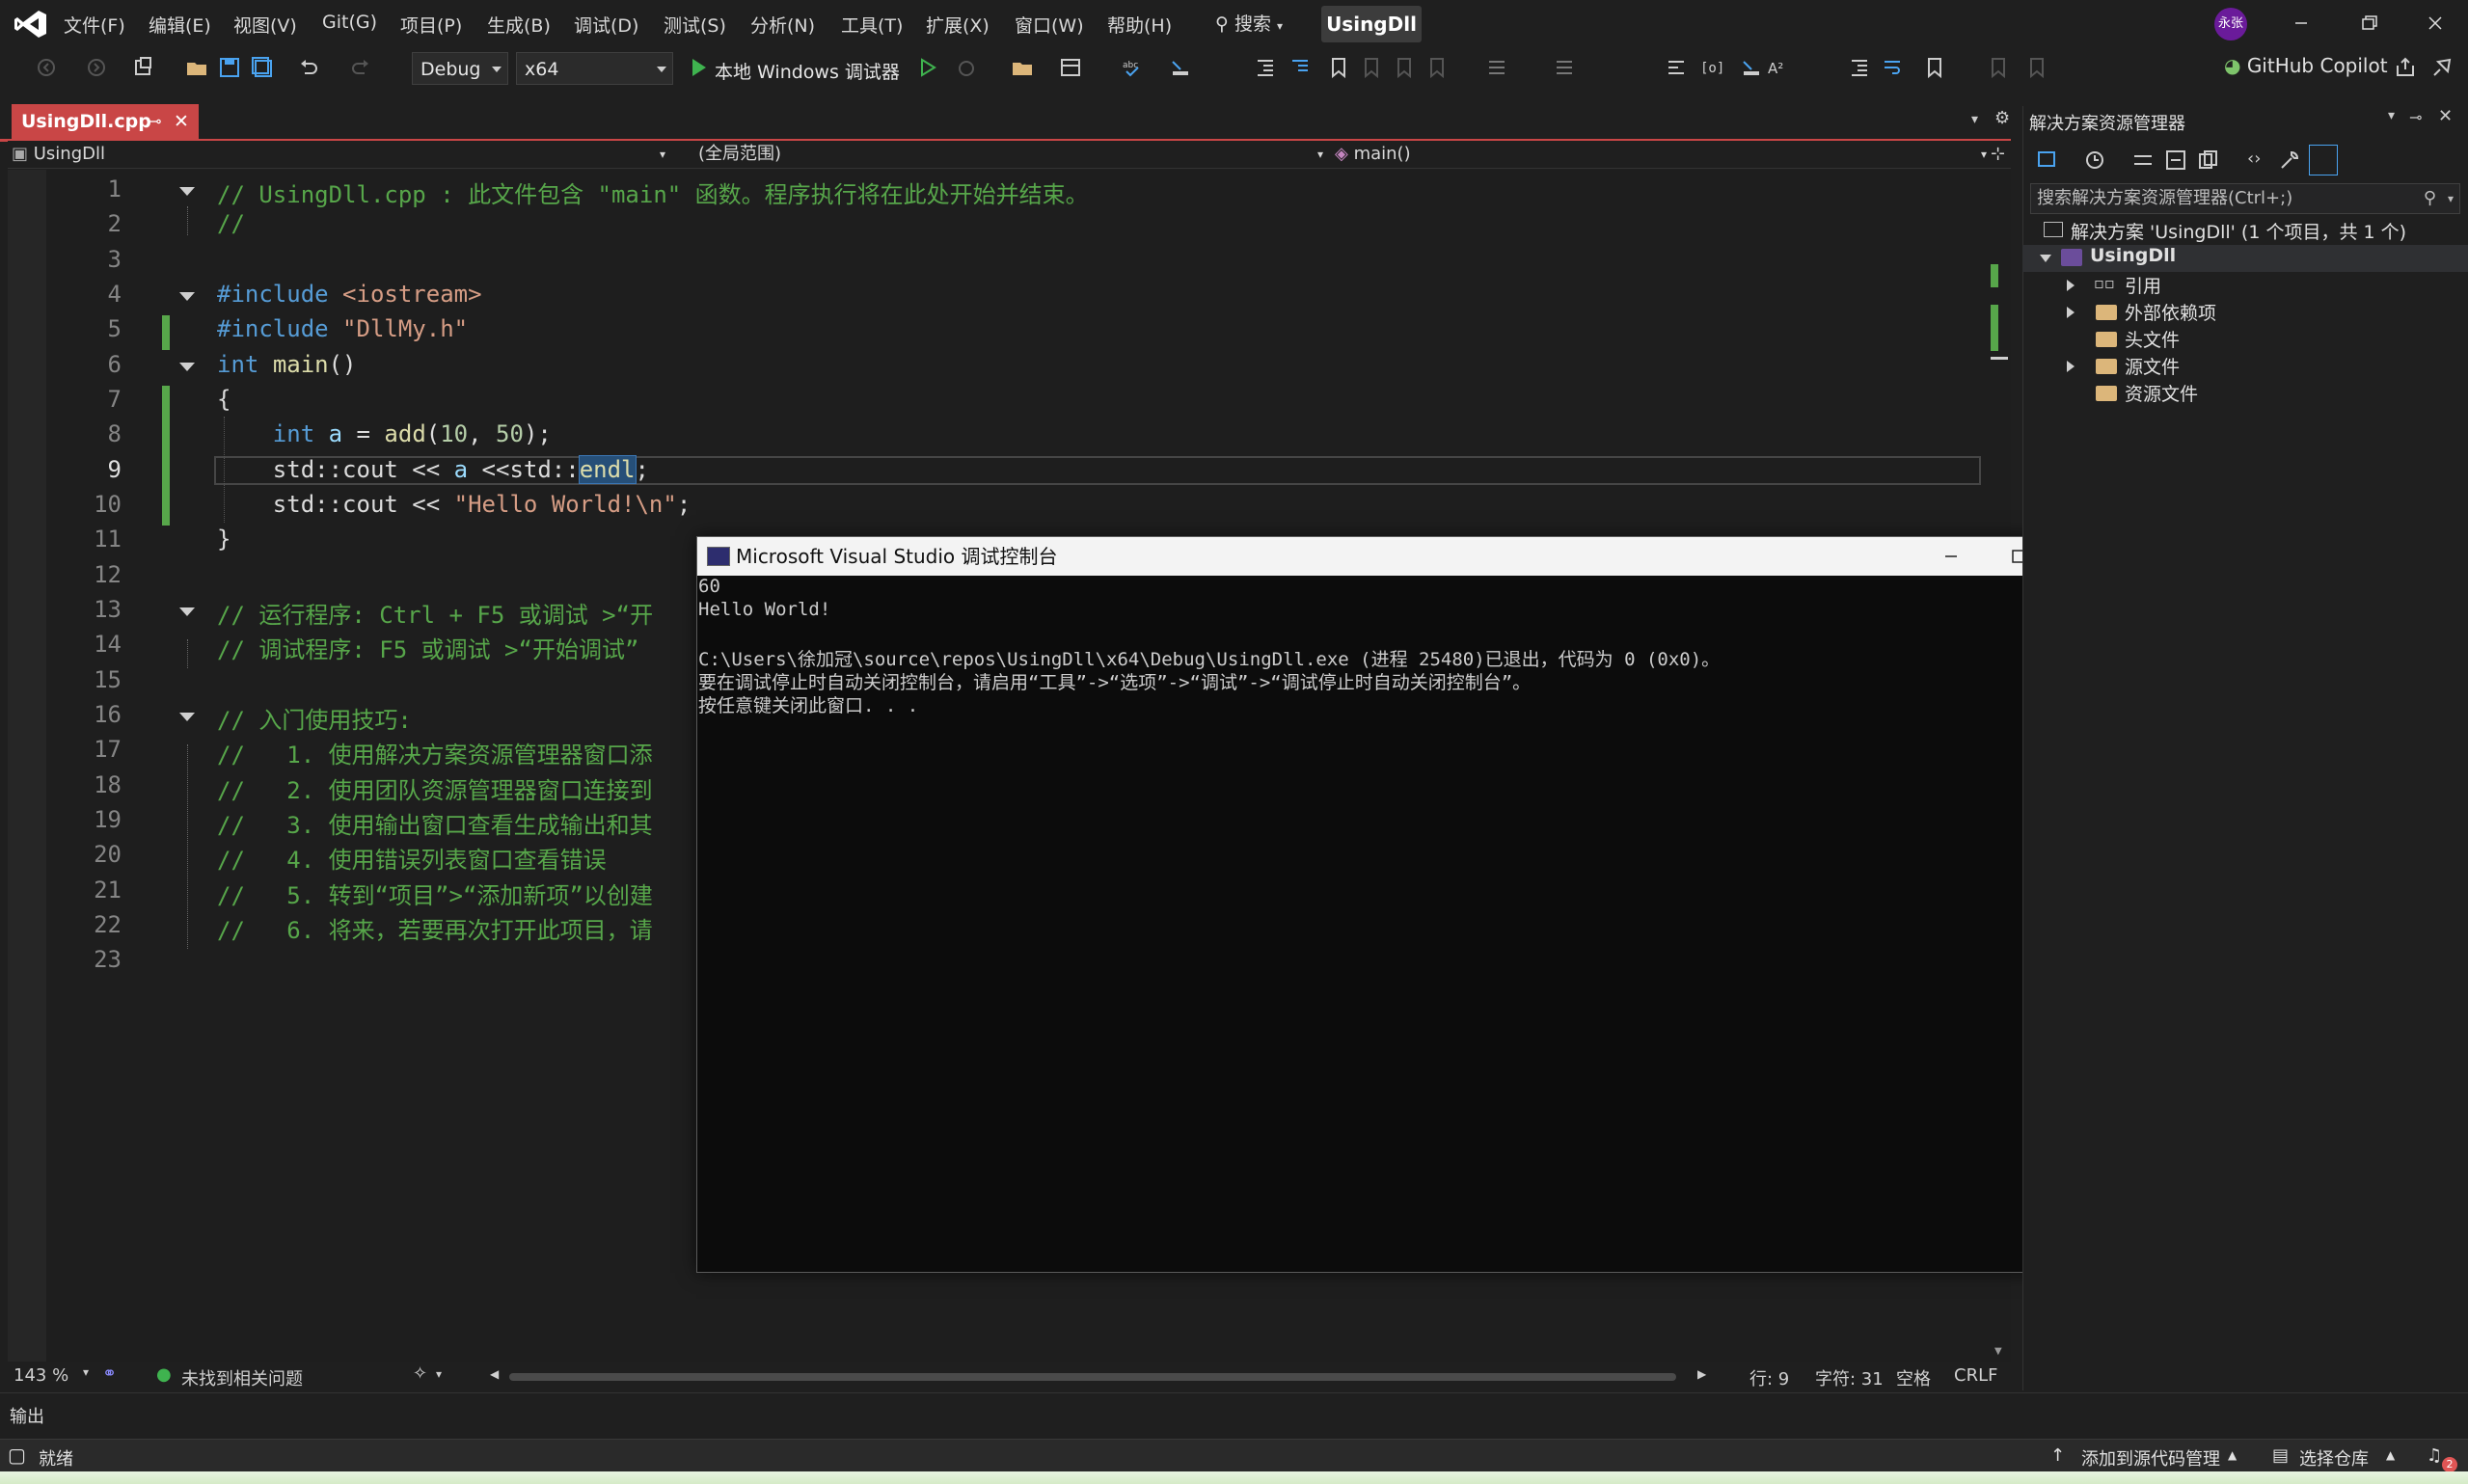 This screenshot has height=1484, width=2468. Describe the element at coordinates (1564, 67) in the screenshot. I see `toggle-icon` at that location.